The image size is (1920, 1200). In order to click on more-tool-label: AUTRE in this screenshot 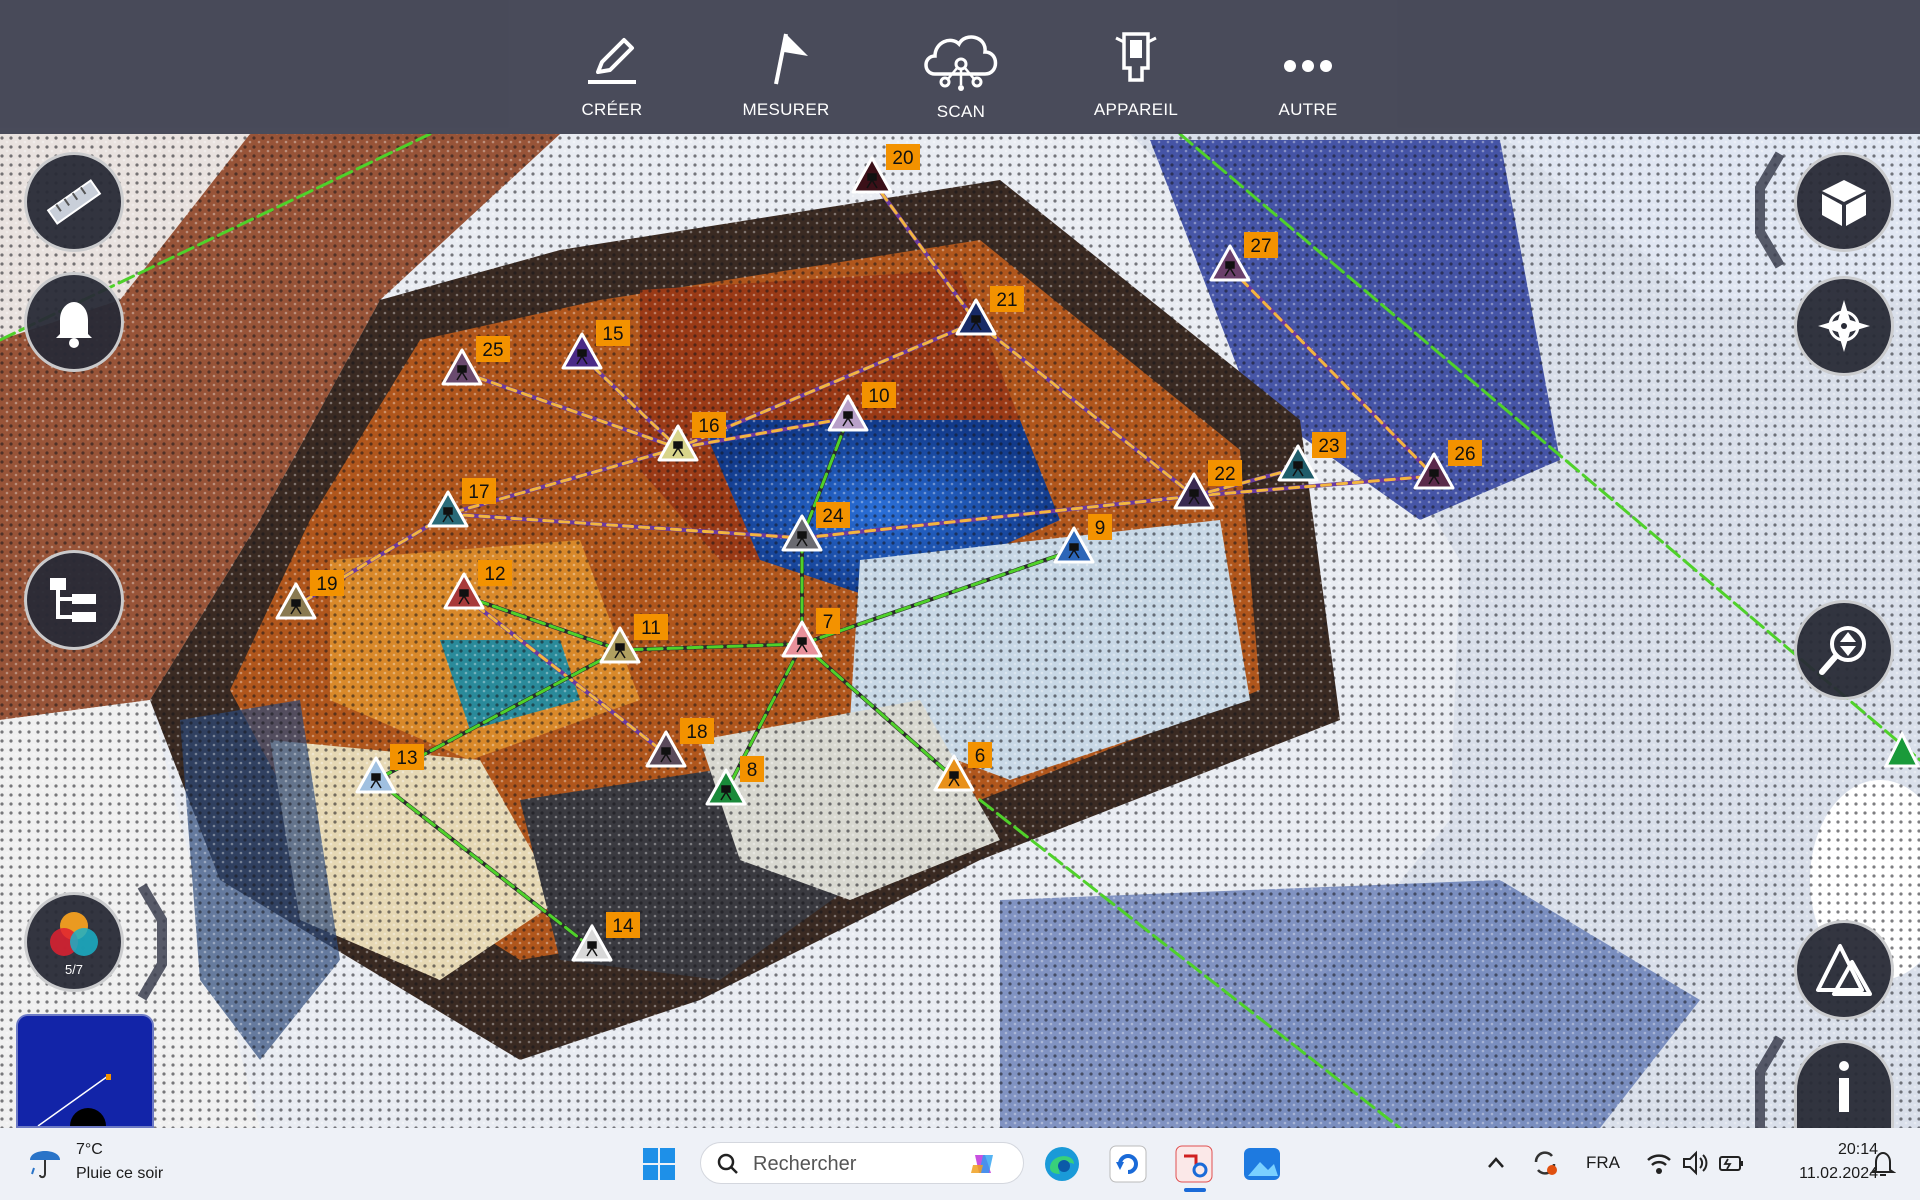, I will do `click(1308, 109)`.